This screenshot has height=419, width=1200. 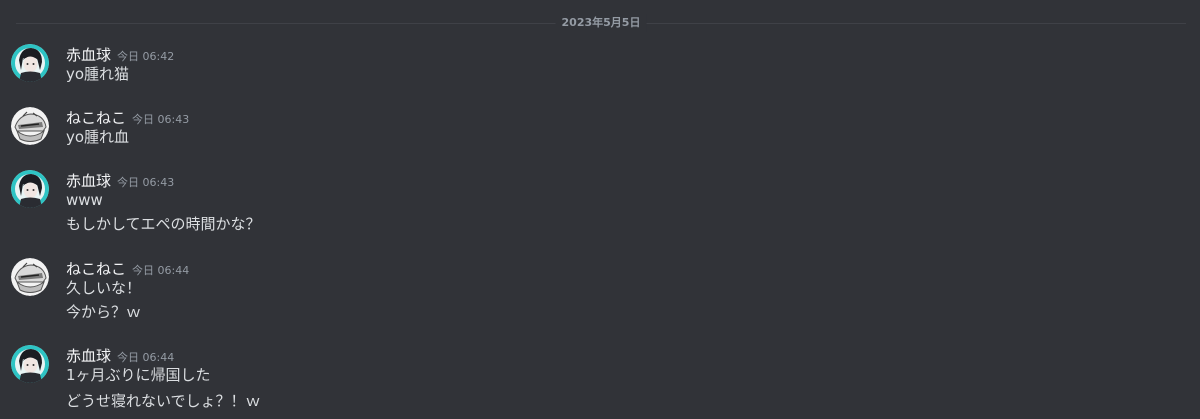 I want to click on message-content: どうせ寝れないでしょ？！ｗ, so click(x=163, y=401).